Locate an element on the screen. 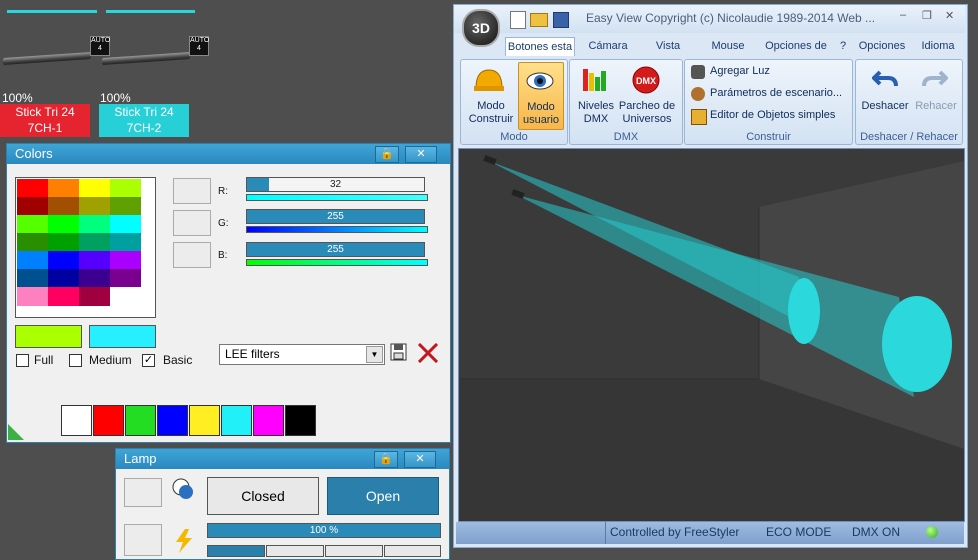 This screenshot has height=560, width=978. secondary-color-swatch is located at coordinates (122, 336).